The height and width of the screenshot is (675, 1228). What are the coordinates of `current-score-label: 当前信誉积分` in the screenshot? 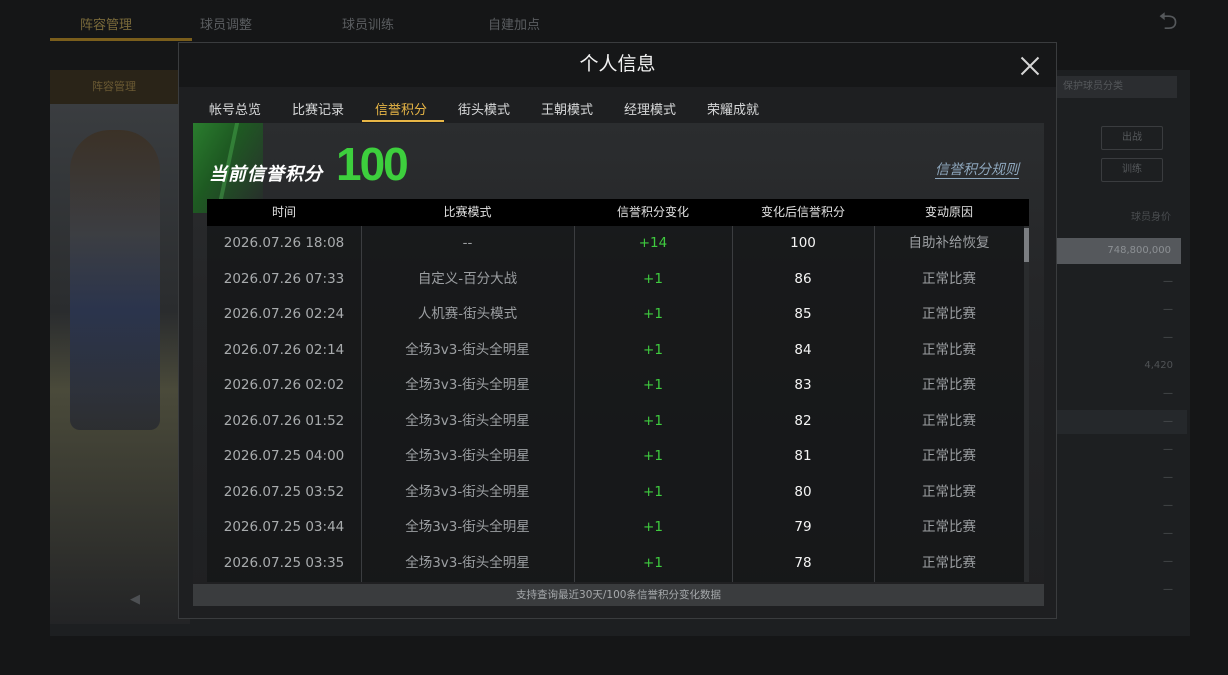 It's located at (266, 174).